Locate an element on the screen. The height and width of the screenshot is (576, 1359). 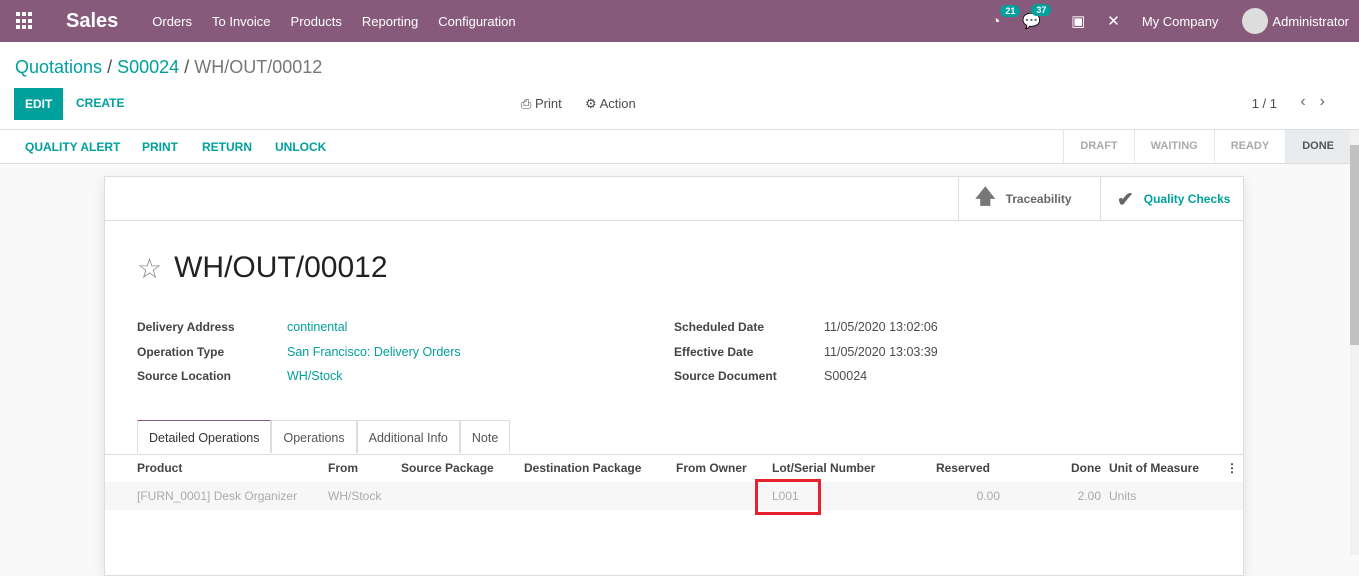
avatar is located at coordinates (1255, 21).